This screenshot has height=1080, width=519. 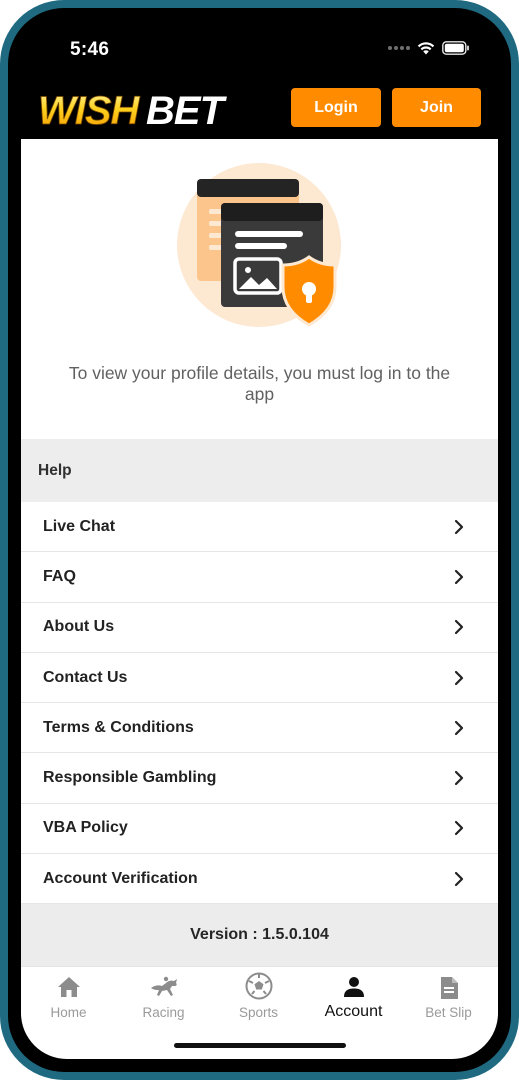 What do you see at coordinates (118, 727) in the screenshot?
I see `menu-item-label: Terms & Conditions` at bounding box center [118, 727].